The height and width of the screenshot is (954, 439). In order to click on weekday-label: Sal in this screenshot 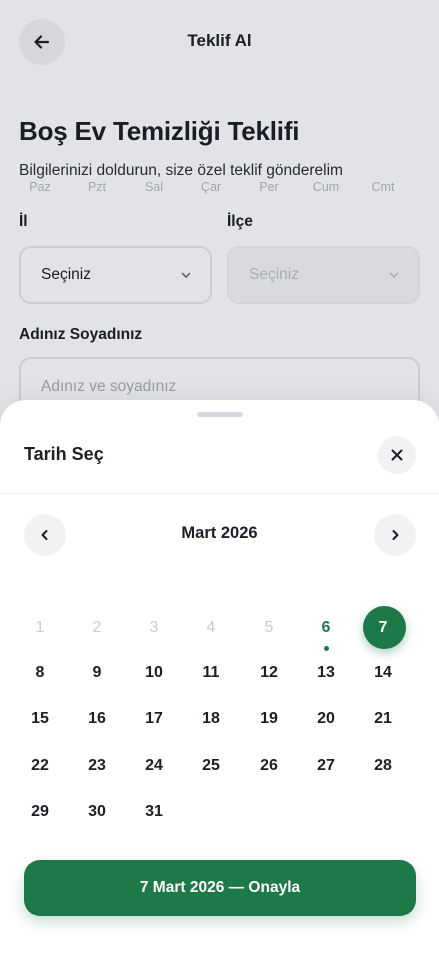, I will do `click(154, 187)`.